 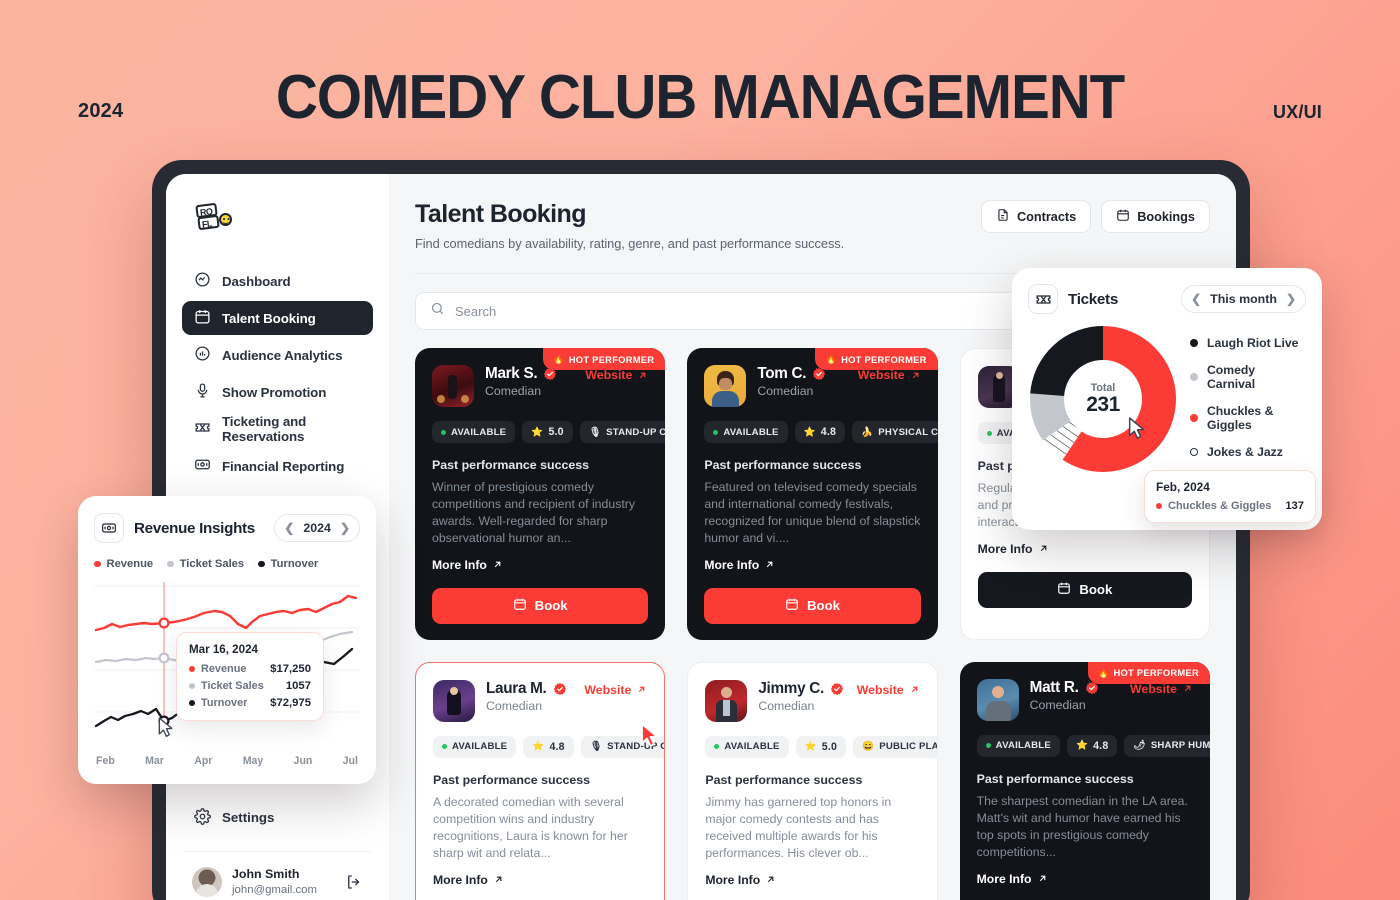 I want to click on legend-item-turnover: Turnover, so click(x=288, y=564).